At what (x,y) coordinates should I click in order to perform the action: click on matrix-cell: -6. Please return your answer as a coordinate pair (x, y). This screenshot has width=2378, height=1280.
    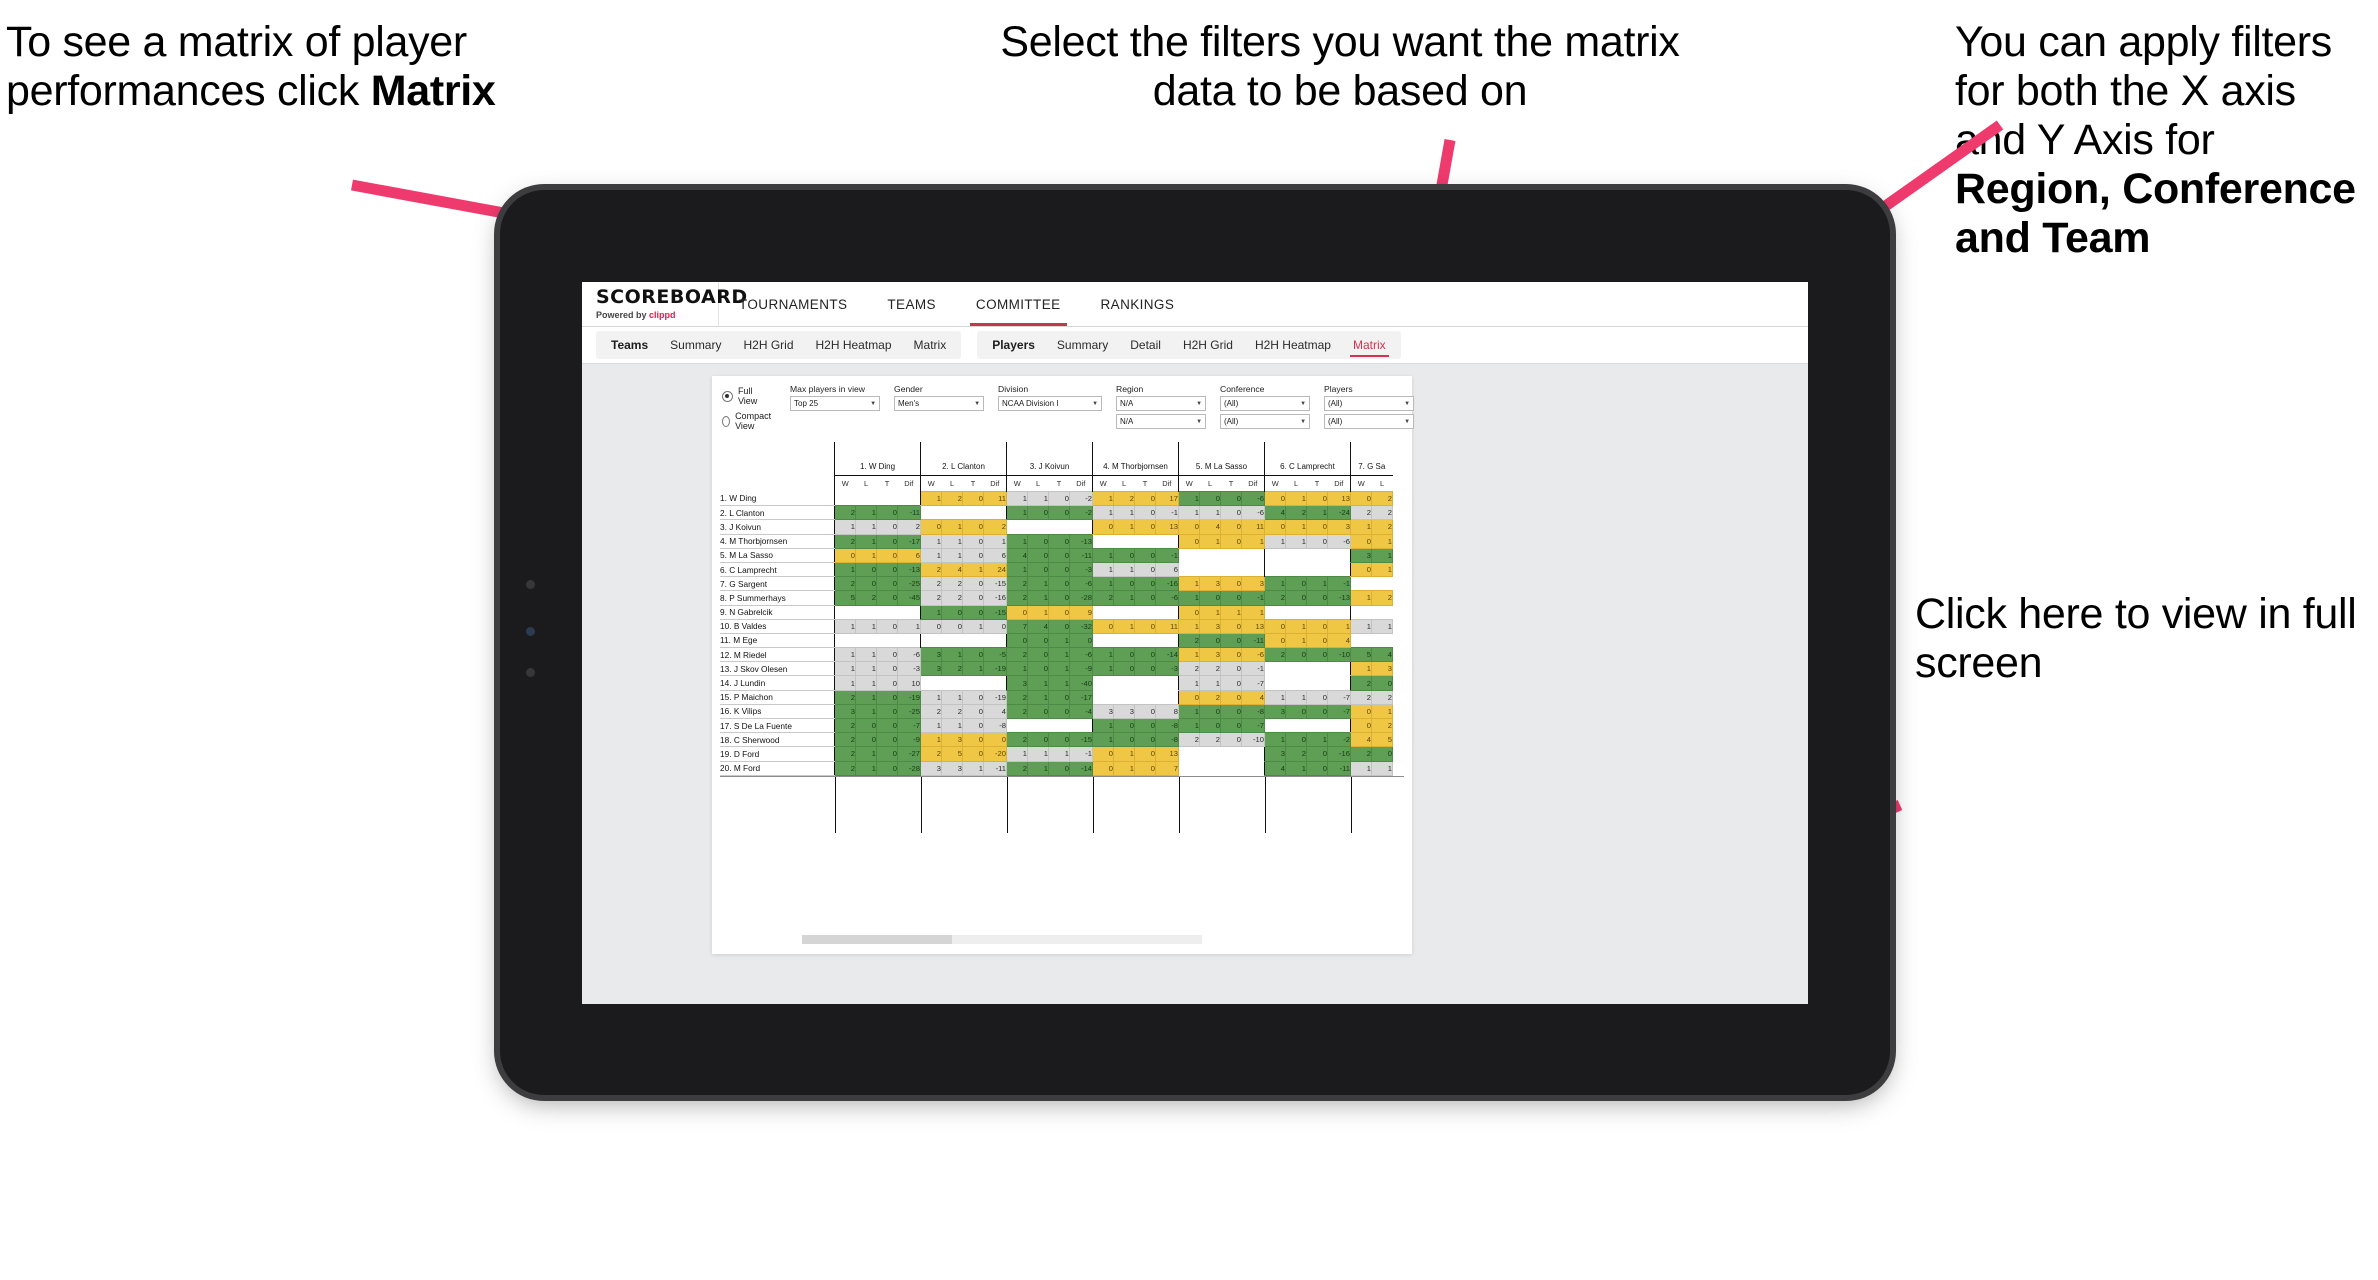
    Looking at the image, I should click on (1253, 655).